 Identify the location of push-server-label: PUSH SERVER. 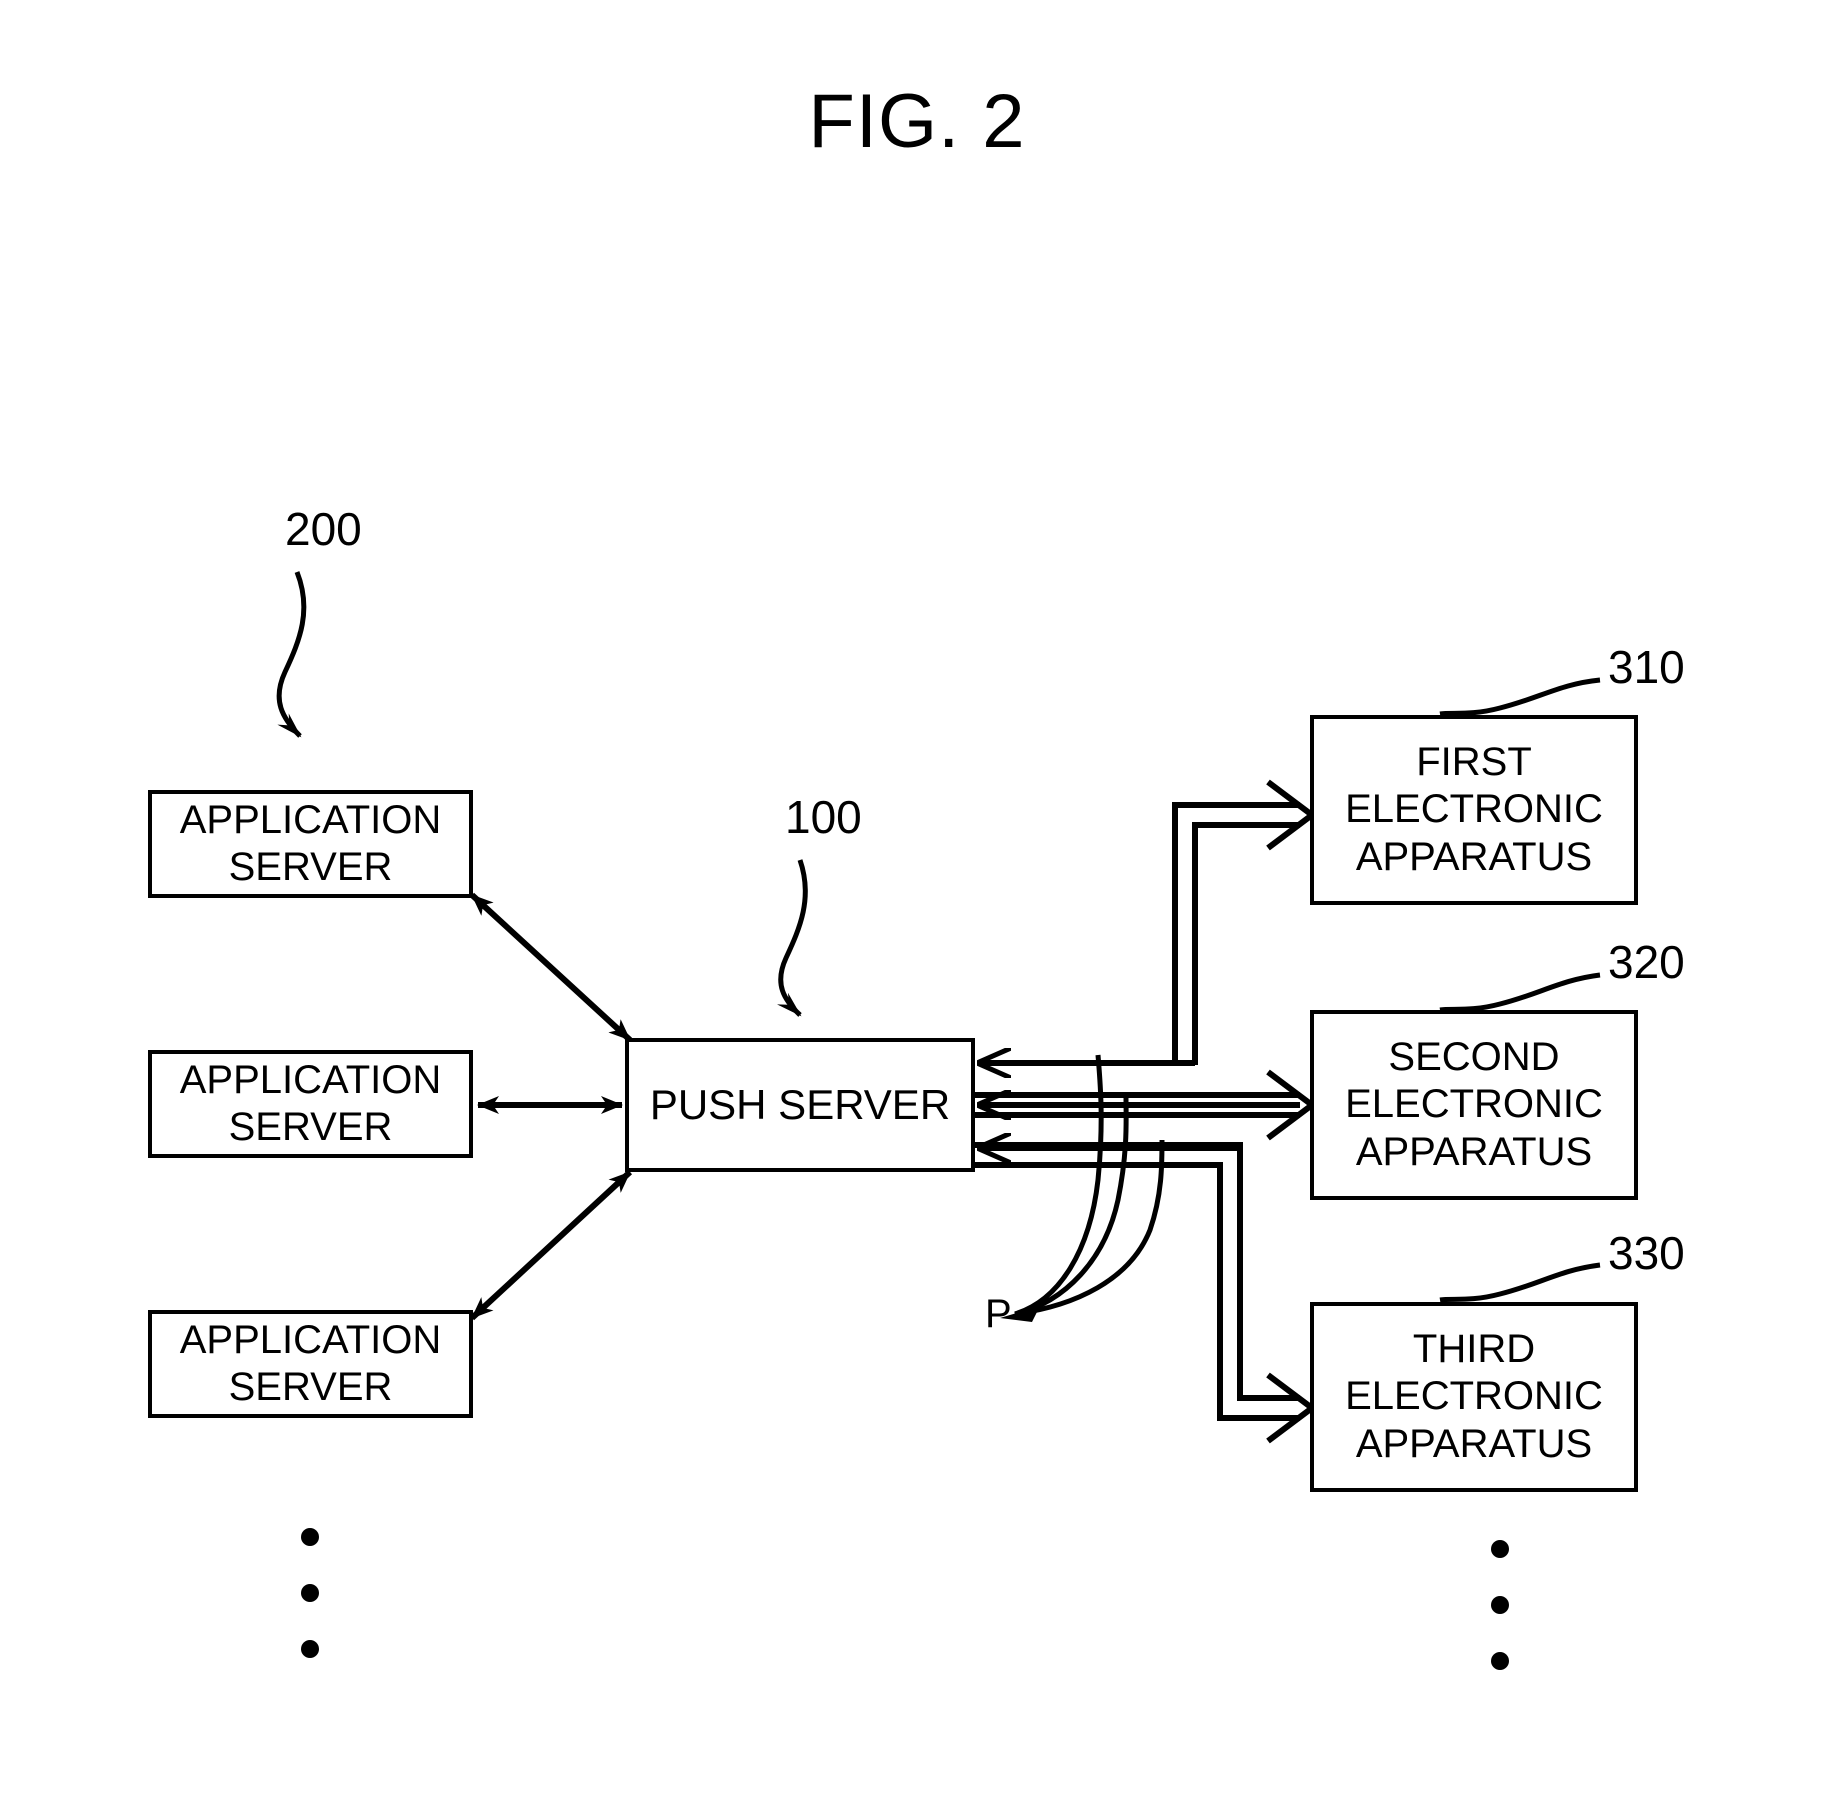
(800, 1105).